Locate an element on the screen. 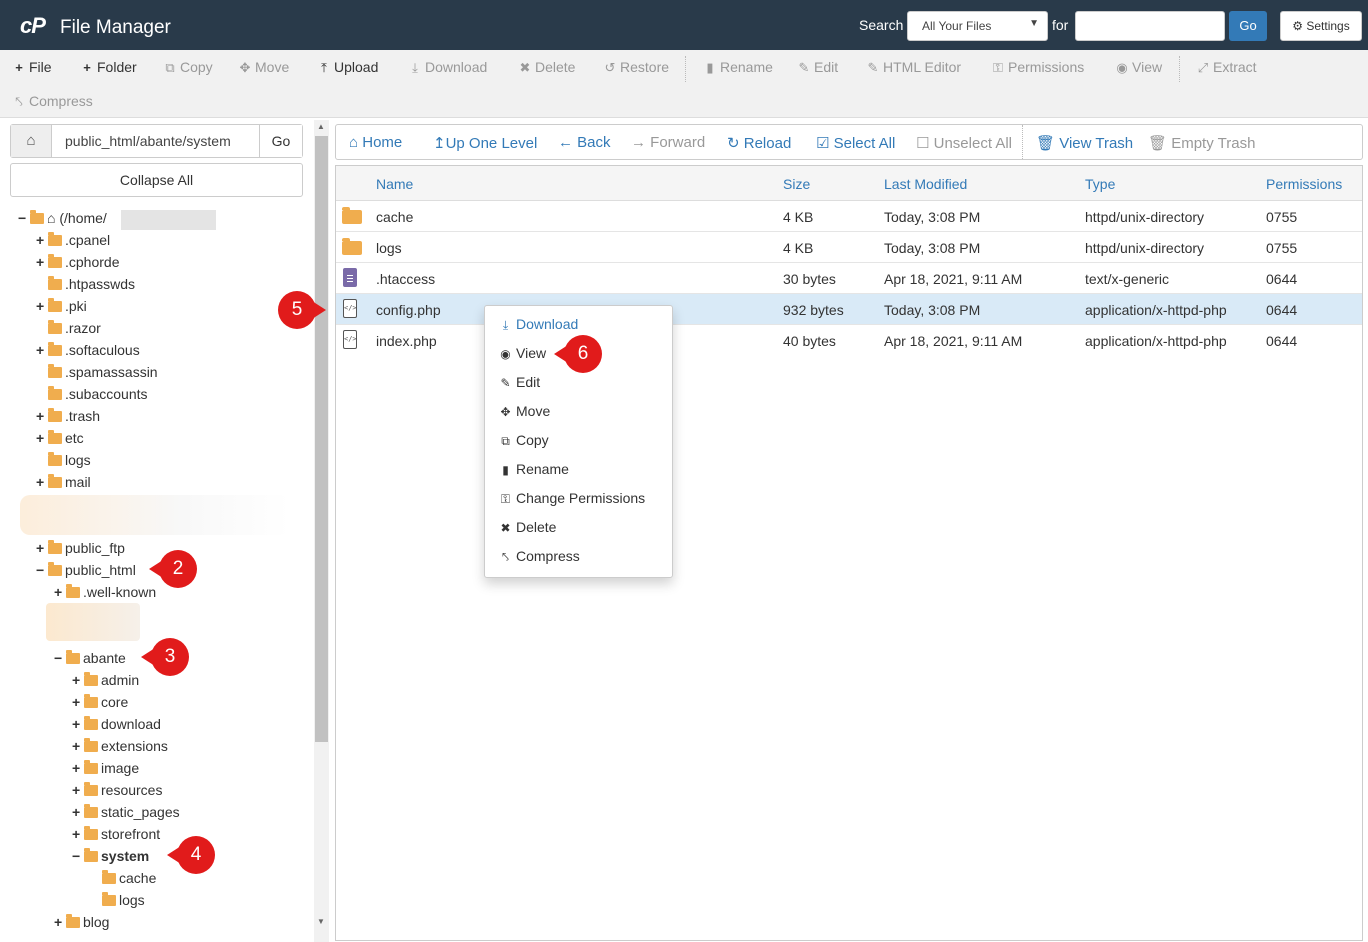 This screenshot has height=942, width=1368. context-menu-copy: ⧉ Copy is located at coordinates (523, 442).